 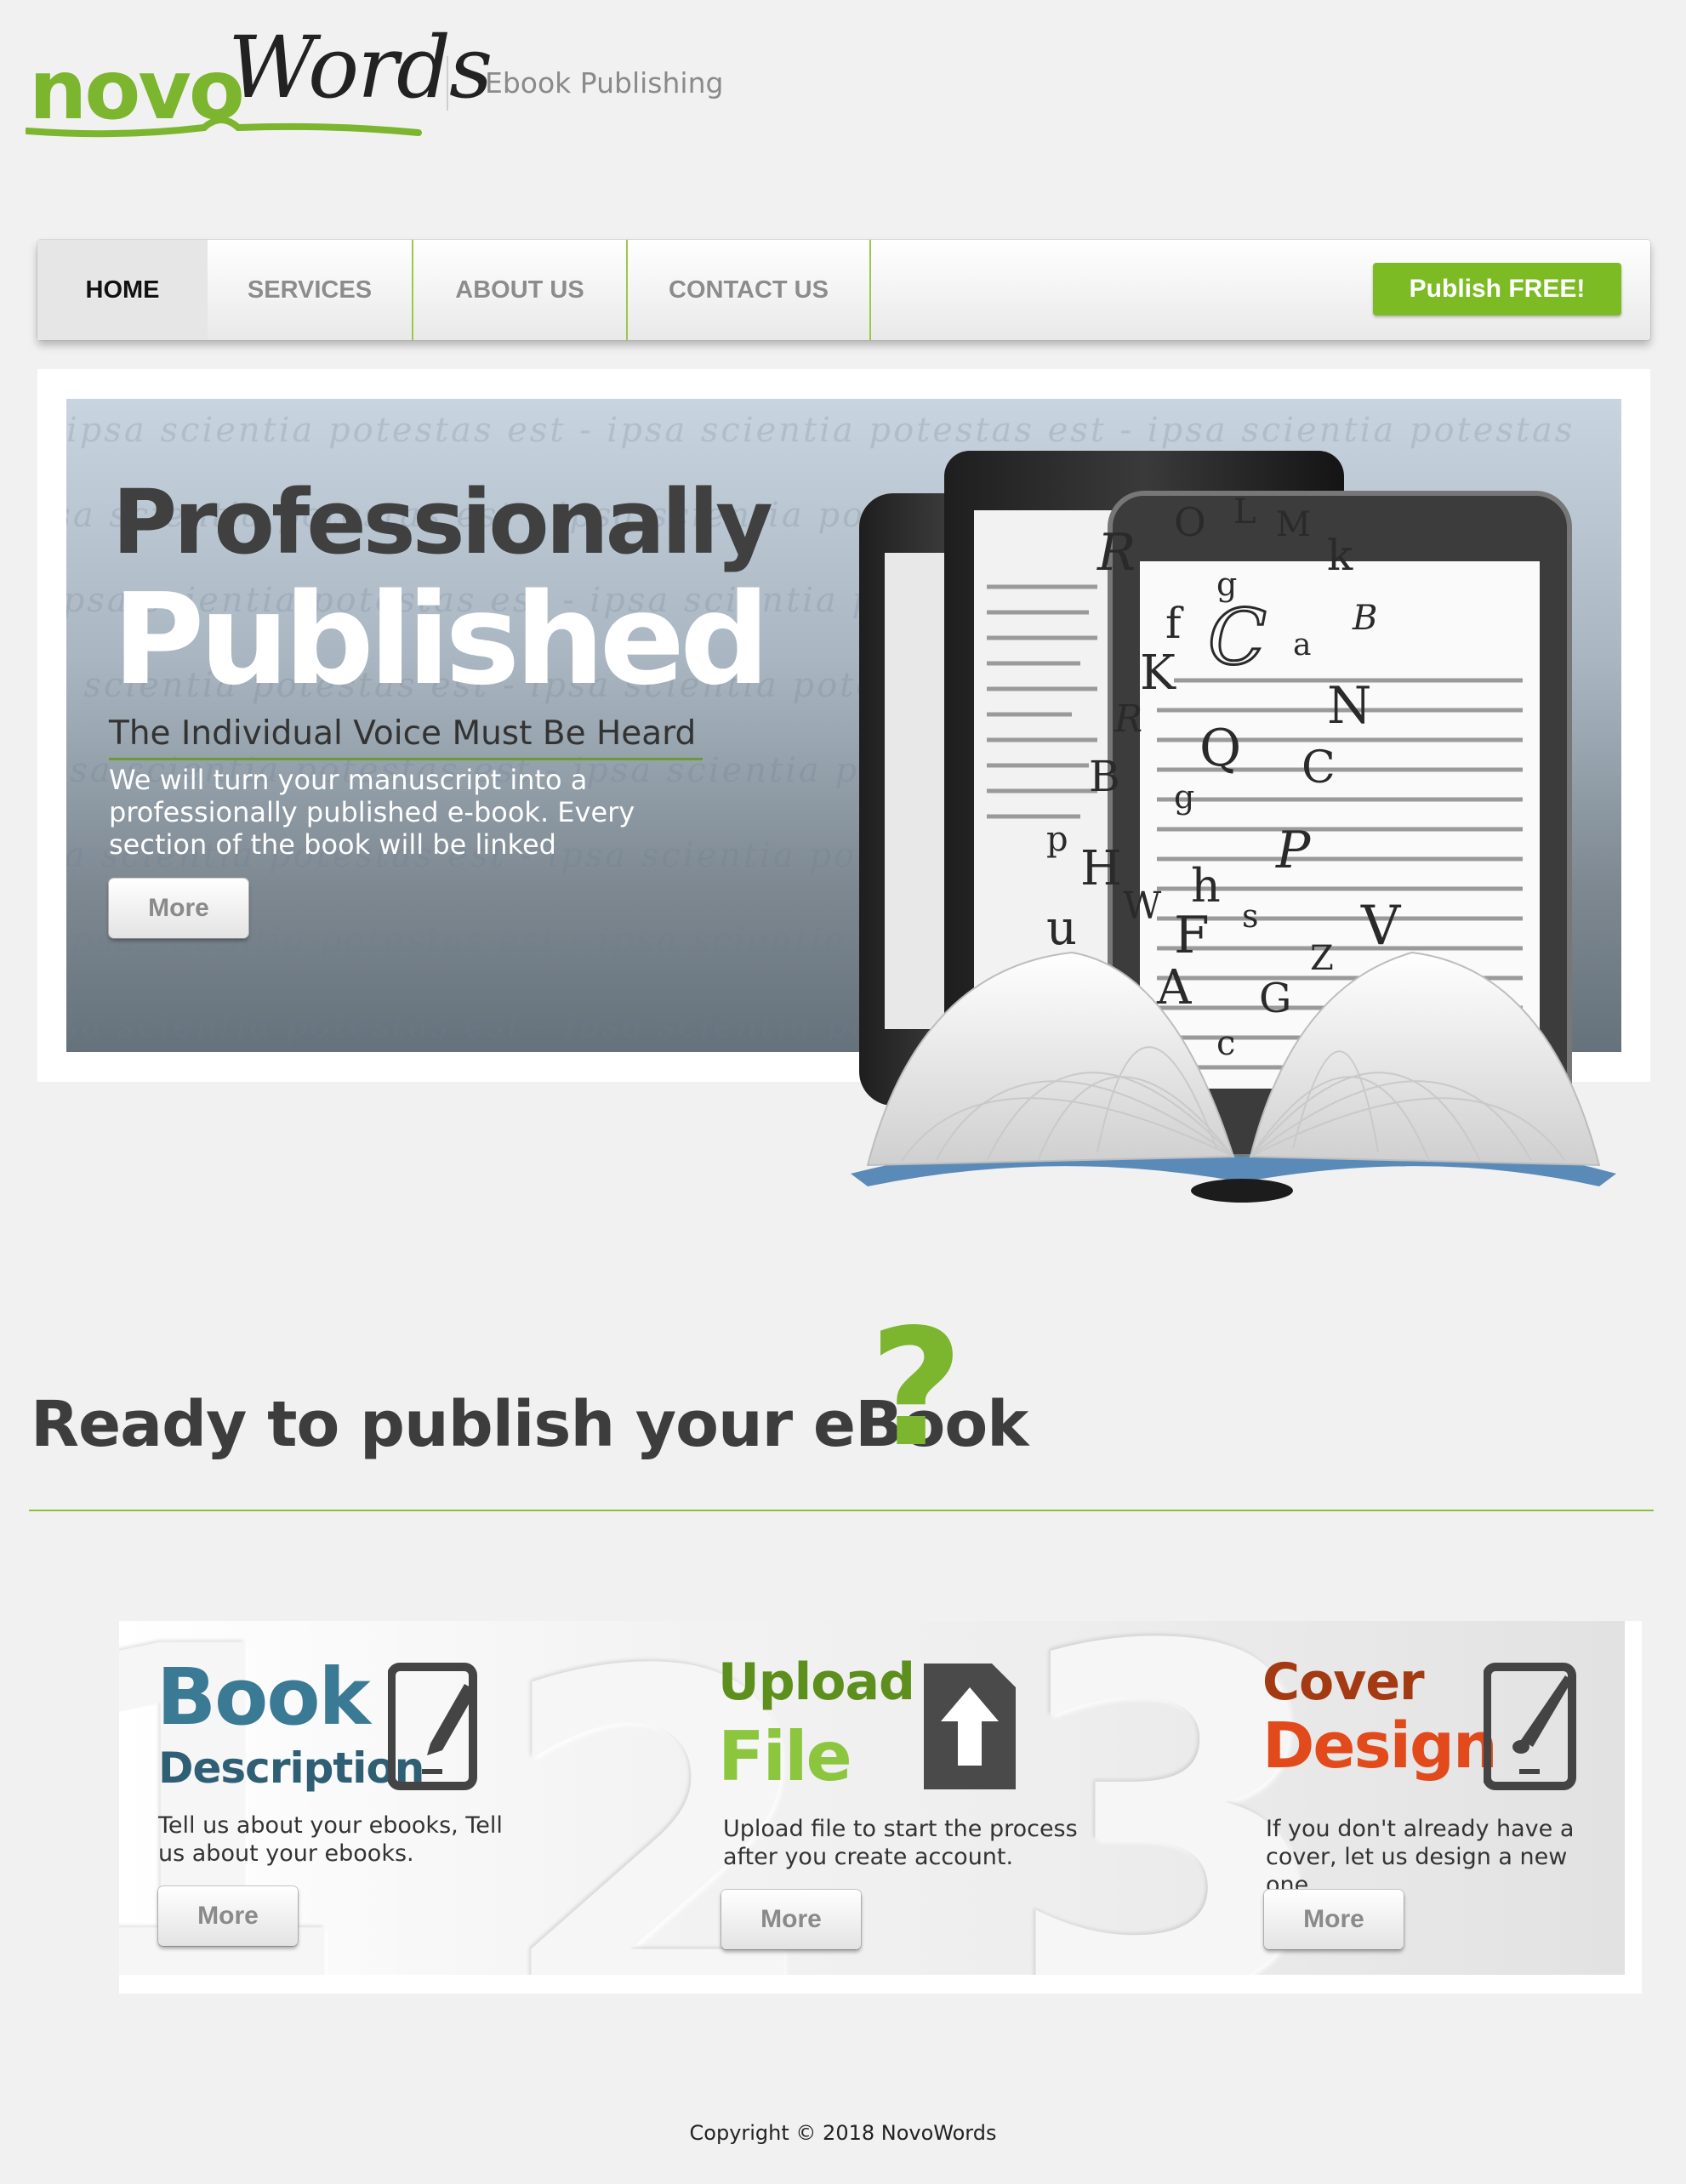 I want to click on site-logo: novo Words, so click(x=259, y=83).